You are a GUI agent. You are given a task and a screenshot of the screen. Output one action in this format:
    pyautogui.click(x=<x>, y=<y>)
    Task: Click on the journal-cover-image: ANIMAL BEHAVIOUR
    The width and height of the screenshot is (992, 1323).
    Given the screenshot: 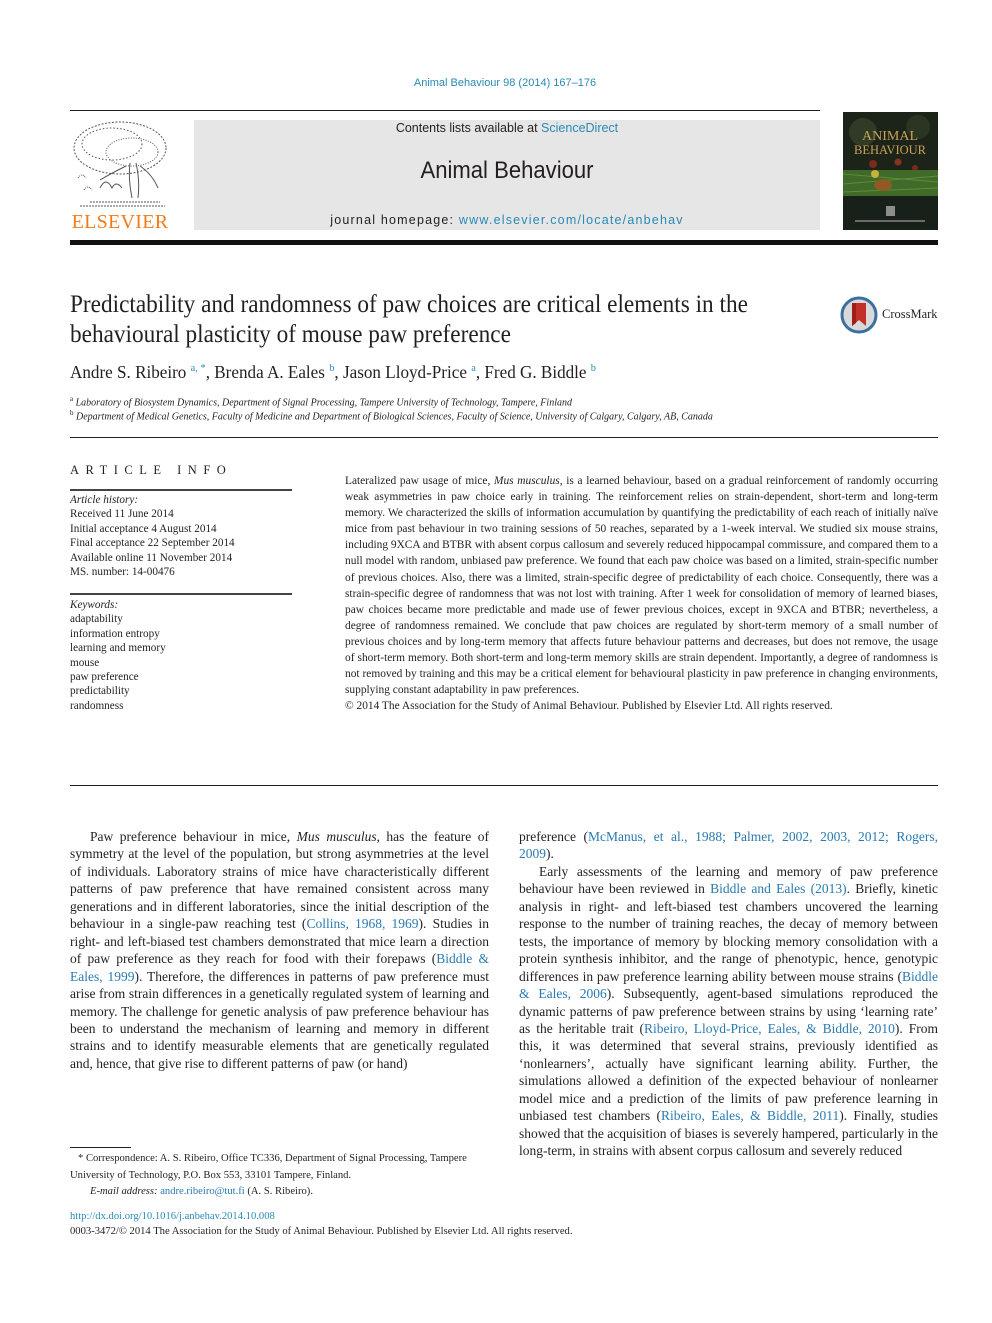 What is the action you would take?
    pyautogui.click(x=890, y=171)
    